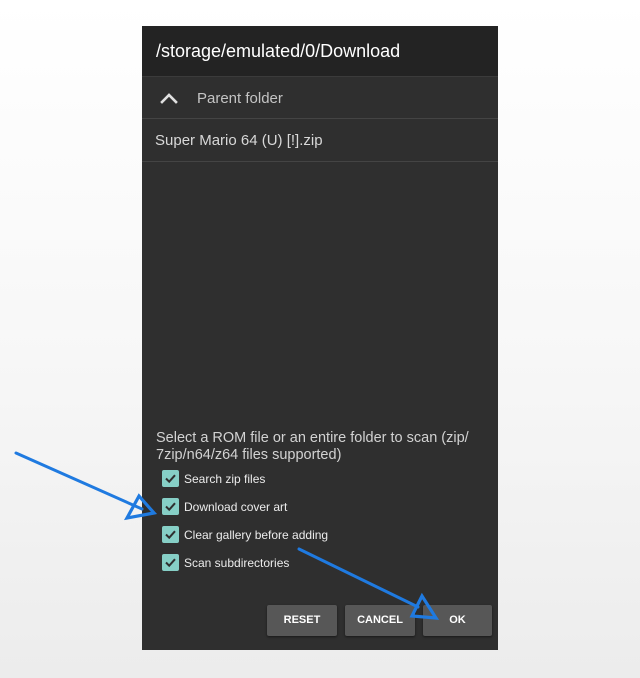 Image resolution: width=640 pixels, height=678 pixels. Describe the element at coordinates (457, 620) in the screenshot. I see `ok-button: OK` at that location.